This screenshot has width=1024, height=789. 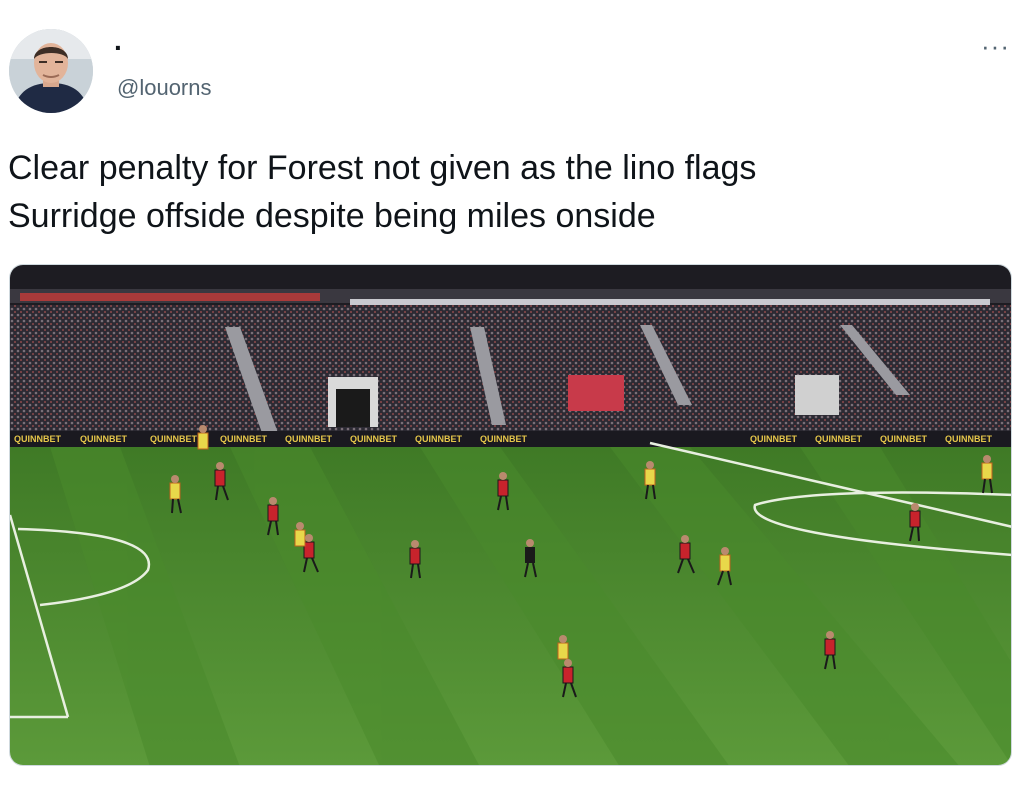 What do you see at coordinates (51, 71) in the screenshot?
I see `avatar` at bounding box center [51, 71].